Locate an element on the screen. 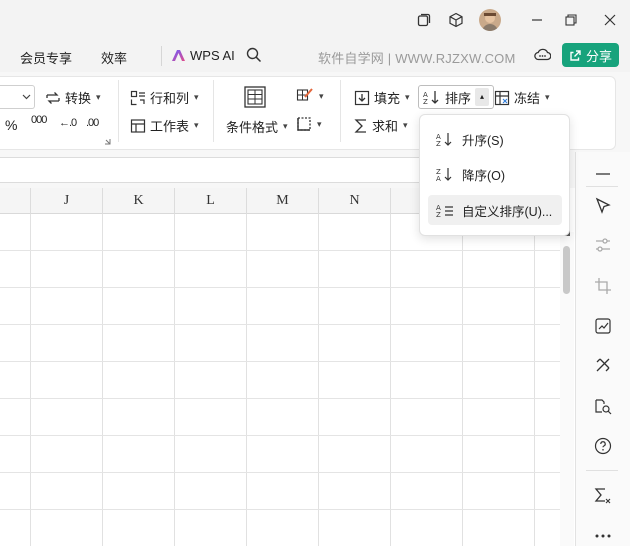 The height and width of the screenshot is (548, 630). fill-icon is located at coordinates (362, 97).